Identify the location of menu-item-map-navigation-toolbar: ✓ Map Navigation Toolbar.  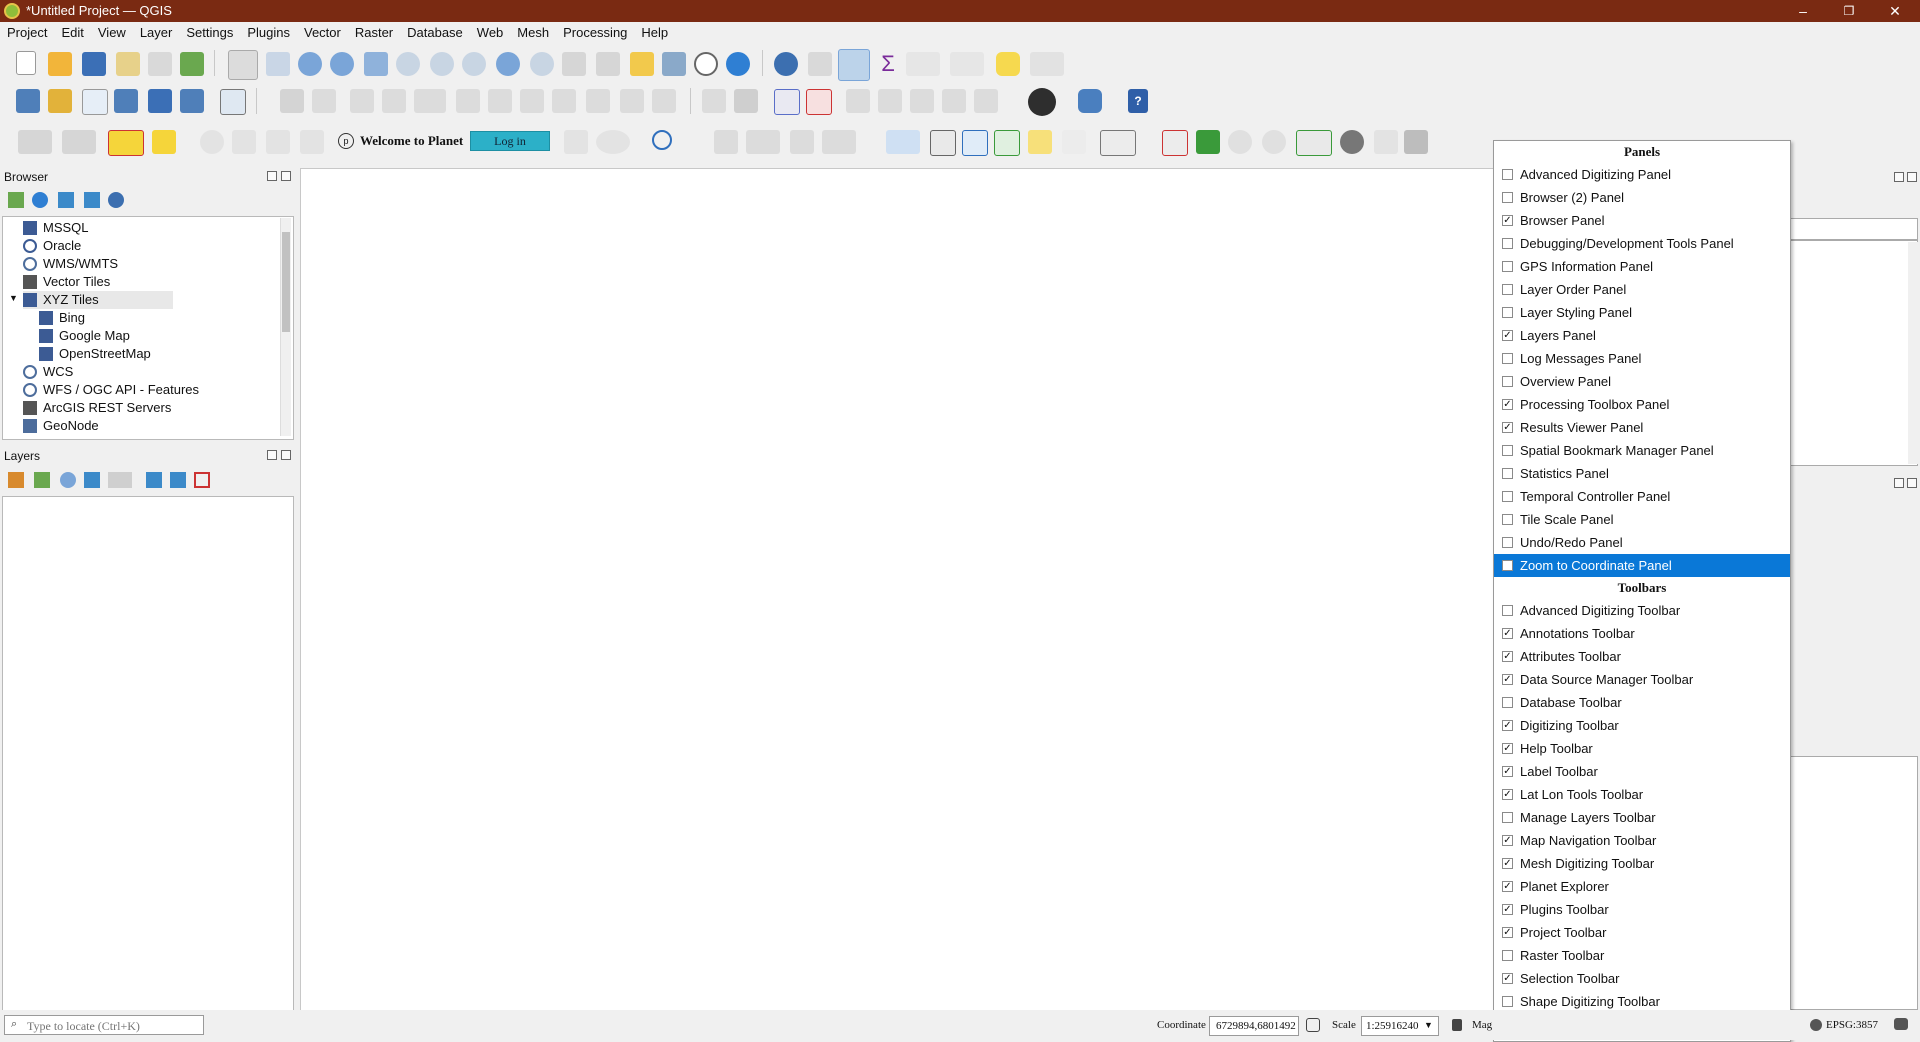
(1642, 840).